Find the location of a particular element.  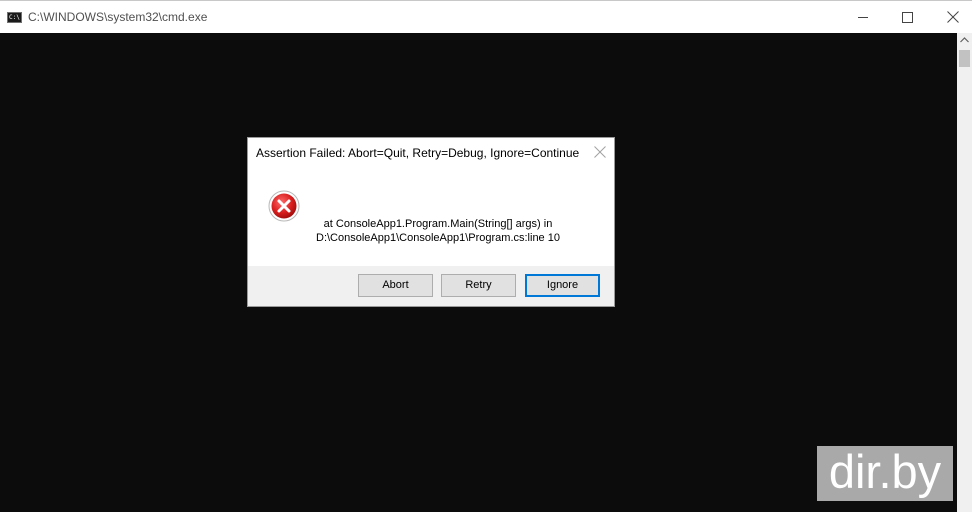

retry-button: Retry is located at coordinates (478, 285).